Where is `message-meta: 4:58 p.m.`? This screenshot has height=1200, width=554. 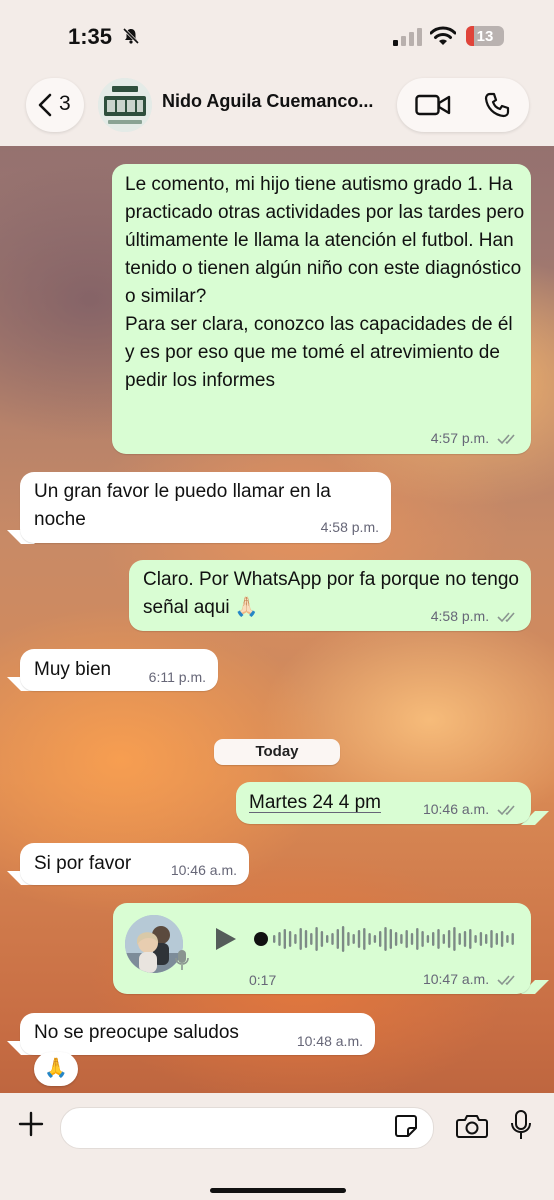
message-meta: 4:58 p.m. is located at coordinates (475, 616).